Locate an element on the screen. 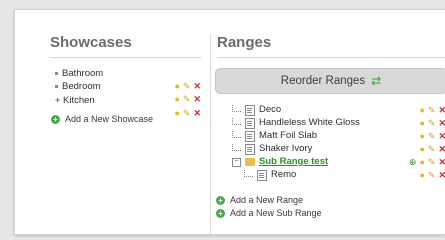 This screenshot has width=445, height=240. reorder-ranges-button: Reorder Ranges ⇄ is located at coordinates (330, 81).